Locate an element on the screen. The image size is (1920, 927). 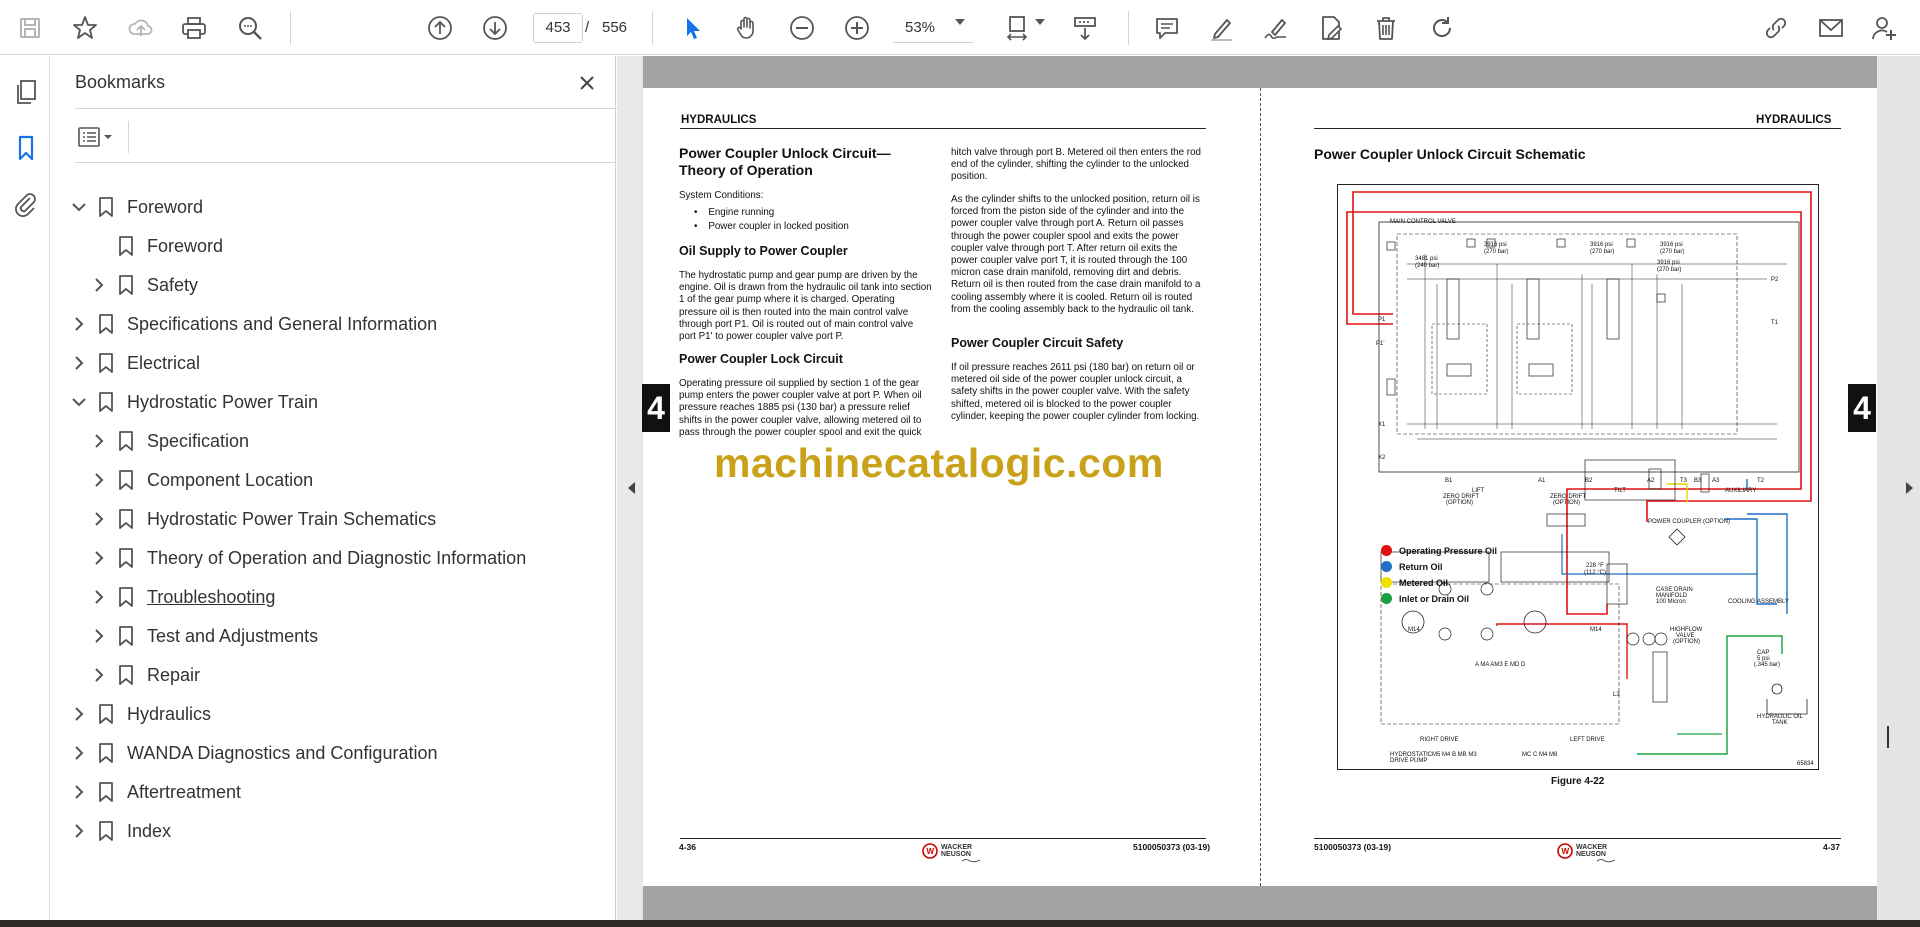
pressure-label: (270 bar) is located at coordinates (1669, 270).